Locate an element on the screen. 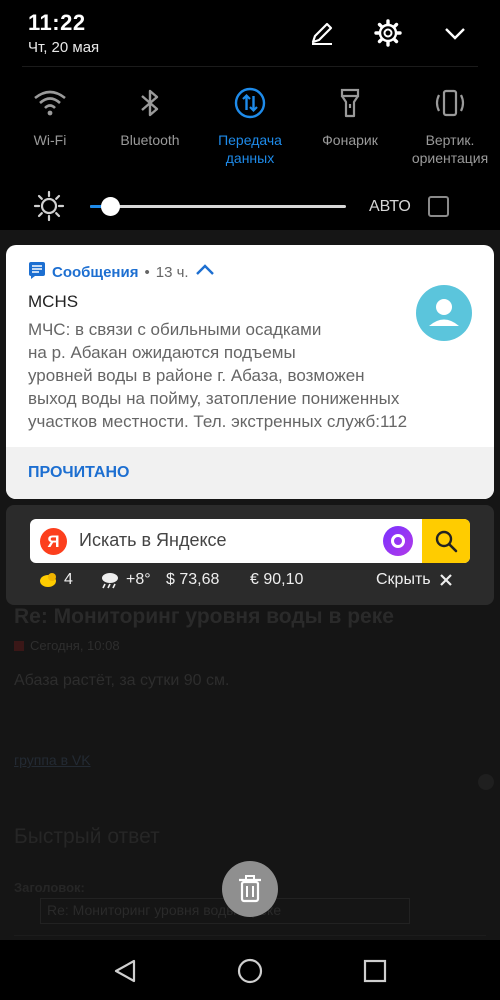  brightness-slider is located at coordinates (218, 206).